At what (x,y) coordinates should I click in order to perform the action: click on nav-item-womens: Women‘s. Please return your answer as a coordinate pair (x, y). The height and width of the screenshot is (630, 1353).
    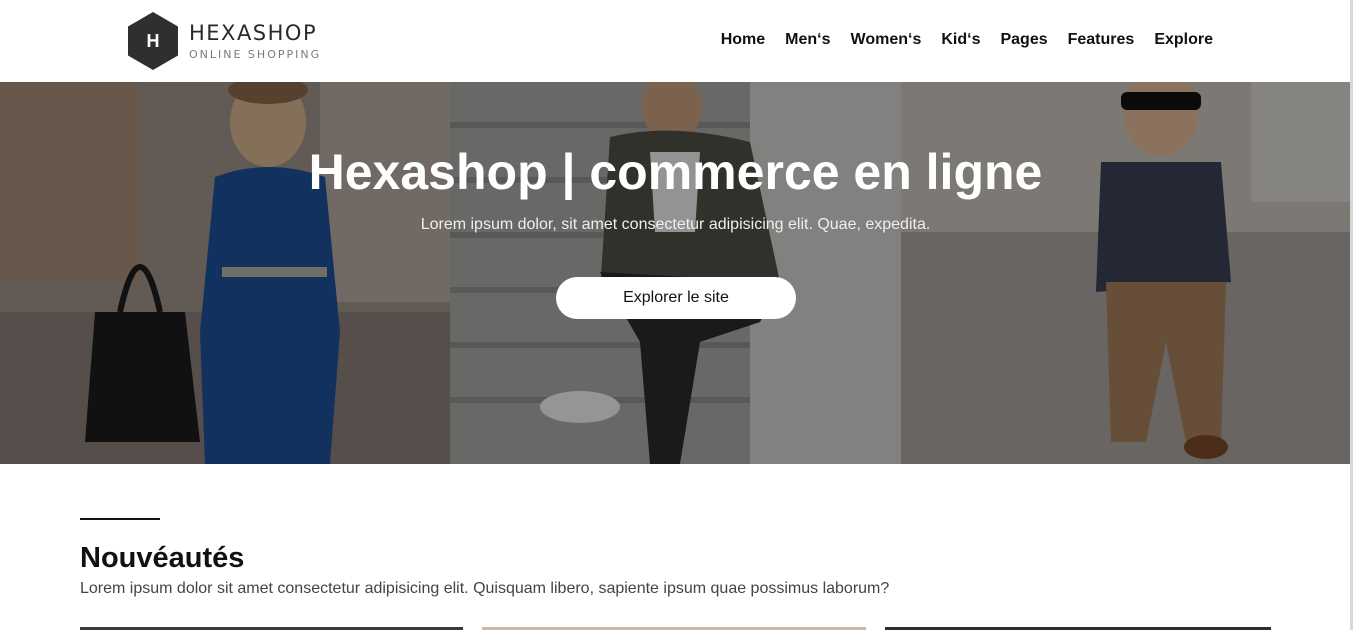
    Looking at the image, I should click on (886, 40).